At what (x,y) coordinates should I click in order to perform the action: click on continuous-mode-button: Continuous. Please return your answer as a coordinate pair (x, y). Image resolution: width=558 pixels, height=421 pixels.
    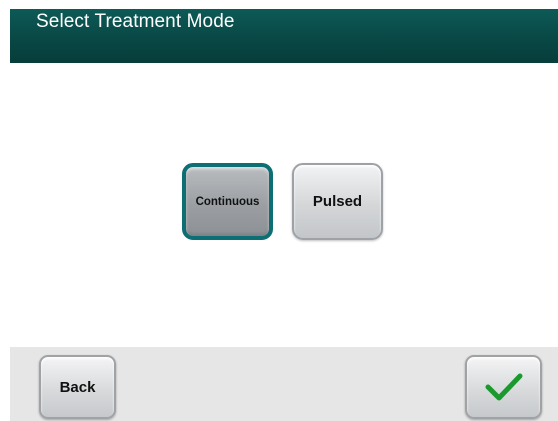
    Looking at the image, I should click on (227, 201).